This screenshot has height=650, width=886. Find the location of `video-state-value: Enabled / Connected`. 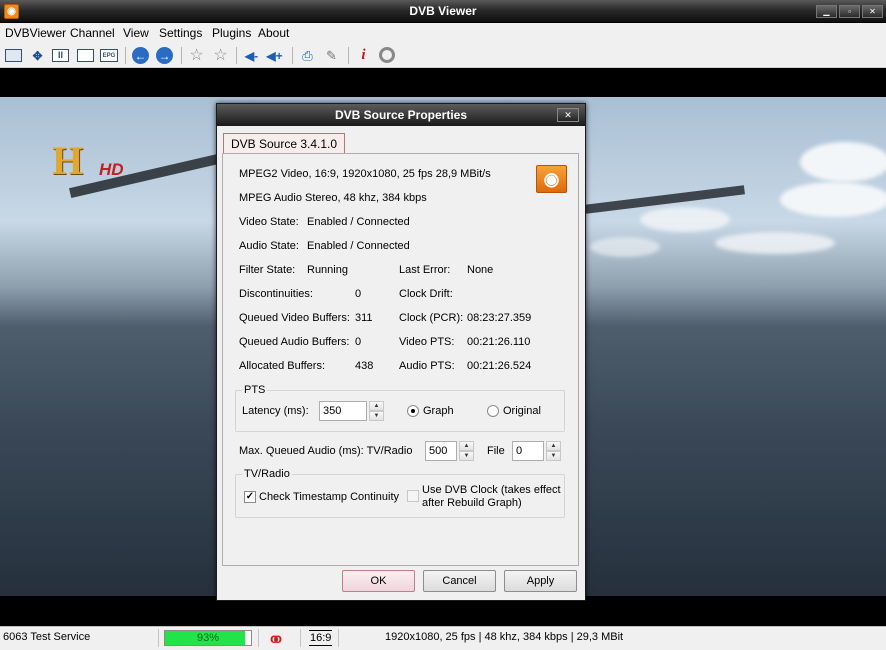

video-state-value: Enabled / Connected is located at coordinates (358, 222).